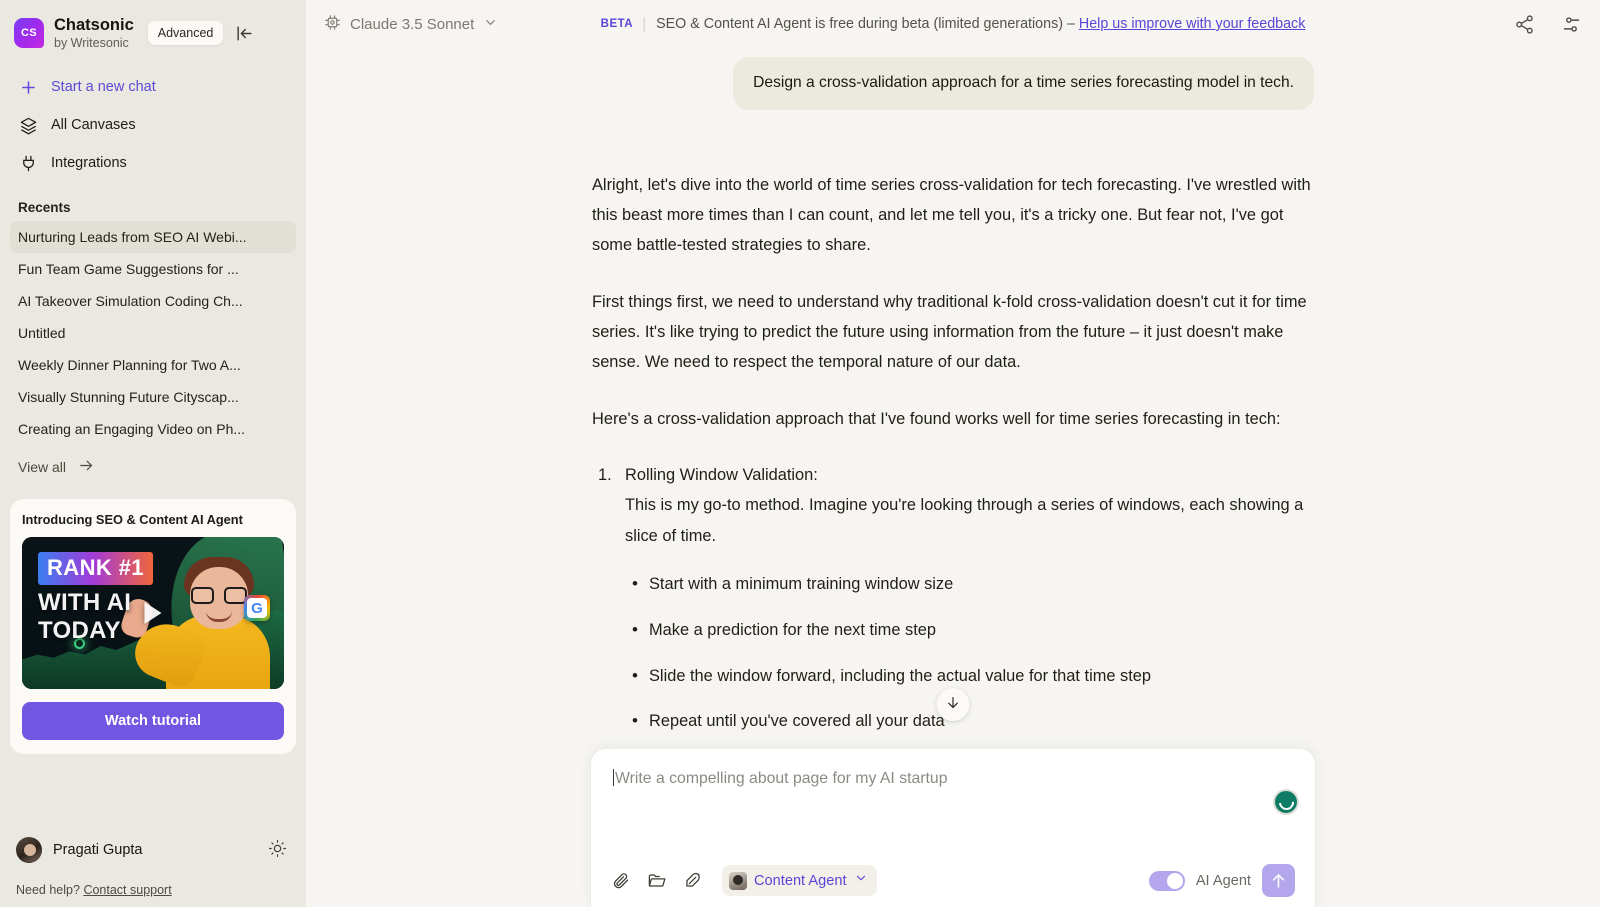  I want to click on need-help-label: Need help?, so click(48, 890).